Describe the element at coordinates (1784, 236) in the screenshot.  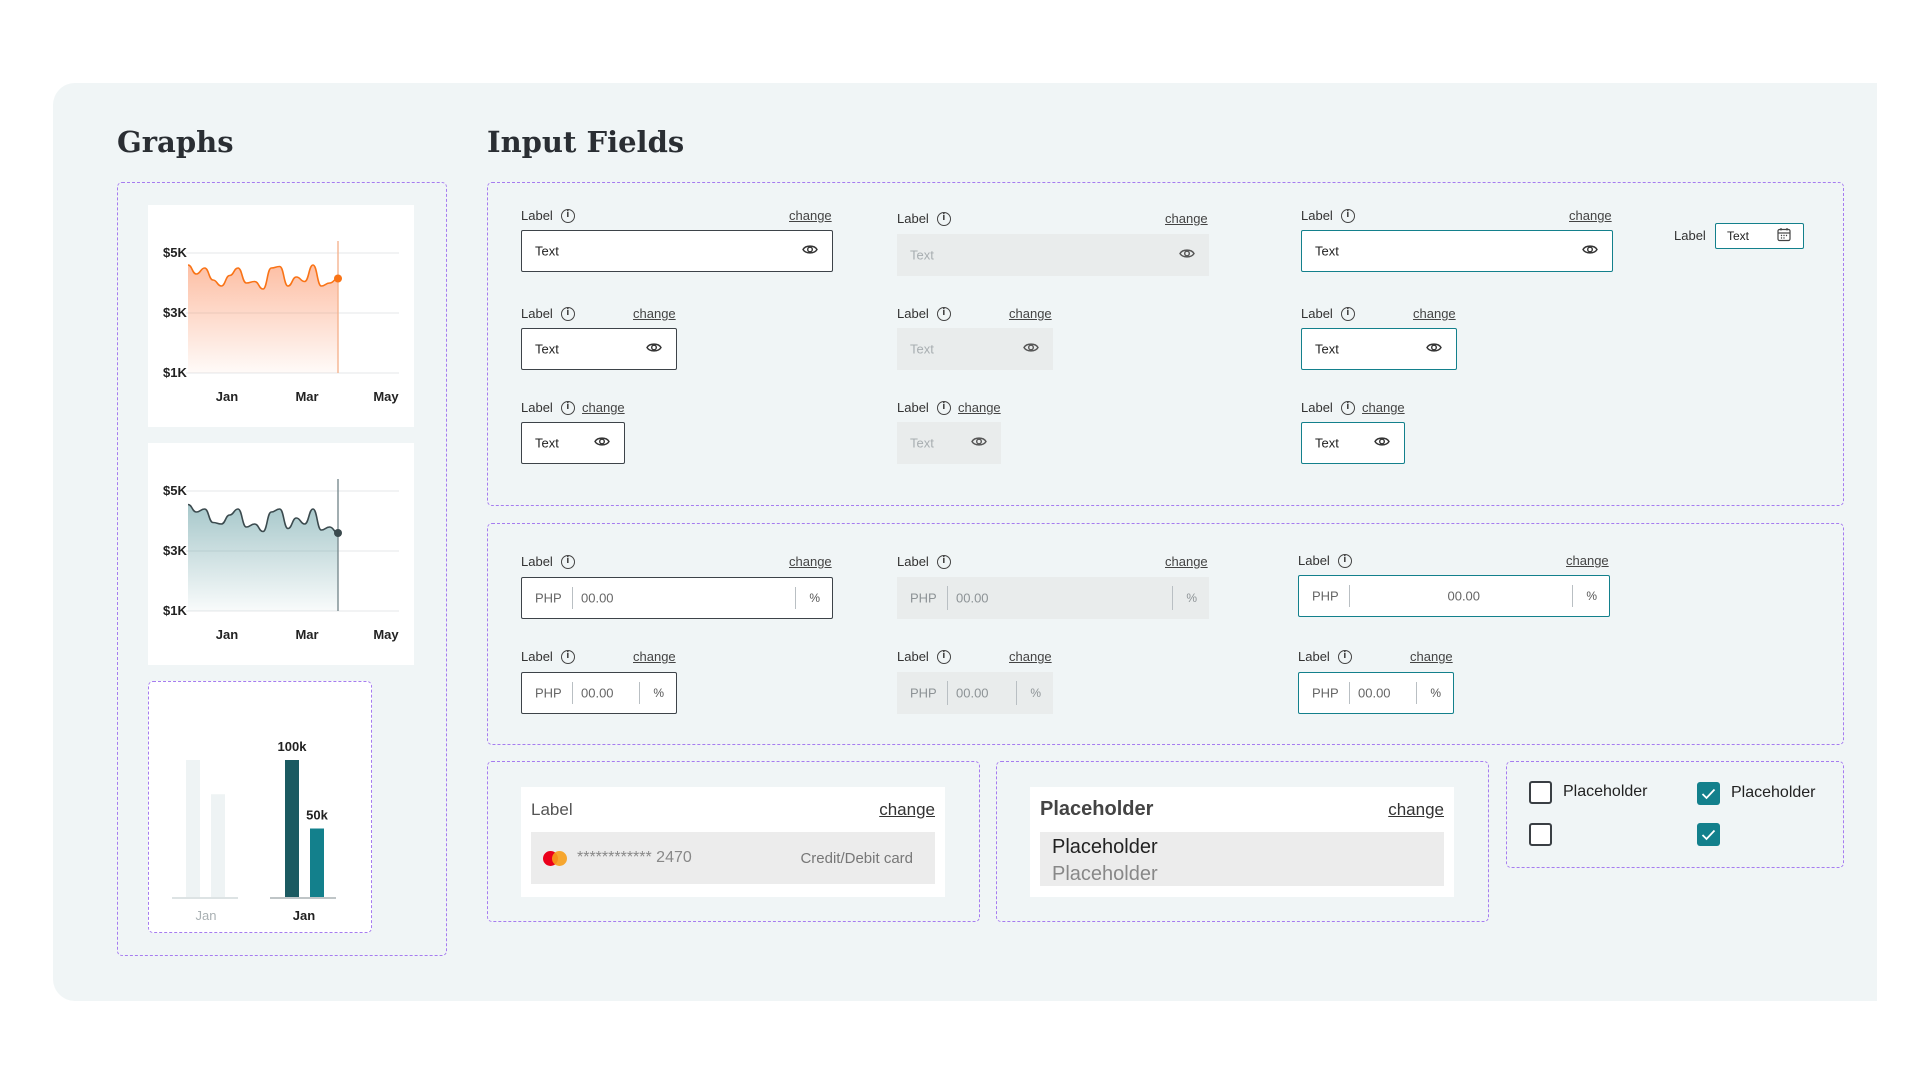
I see `calendar-icon` at that location.